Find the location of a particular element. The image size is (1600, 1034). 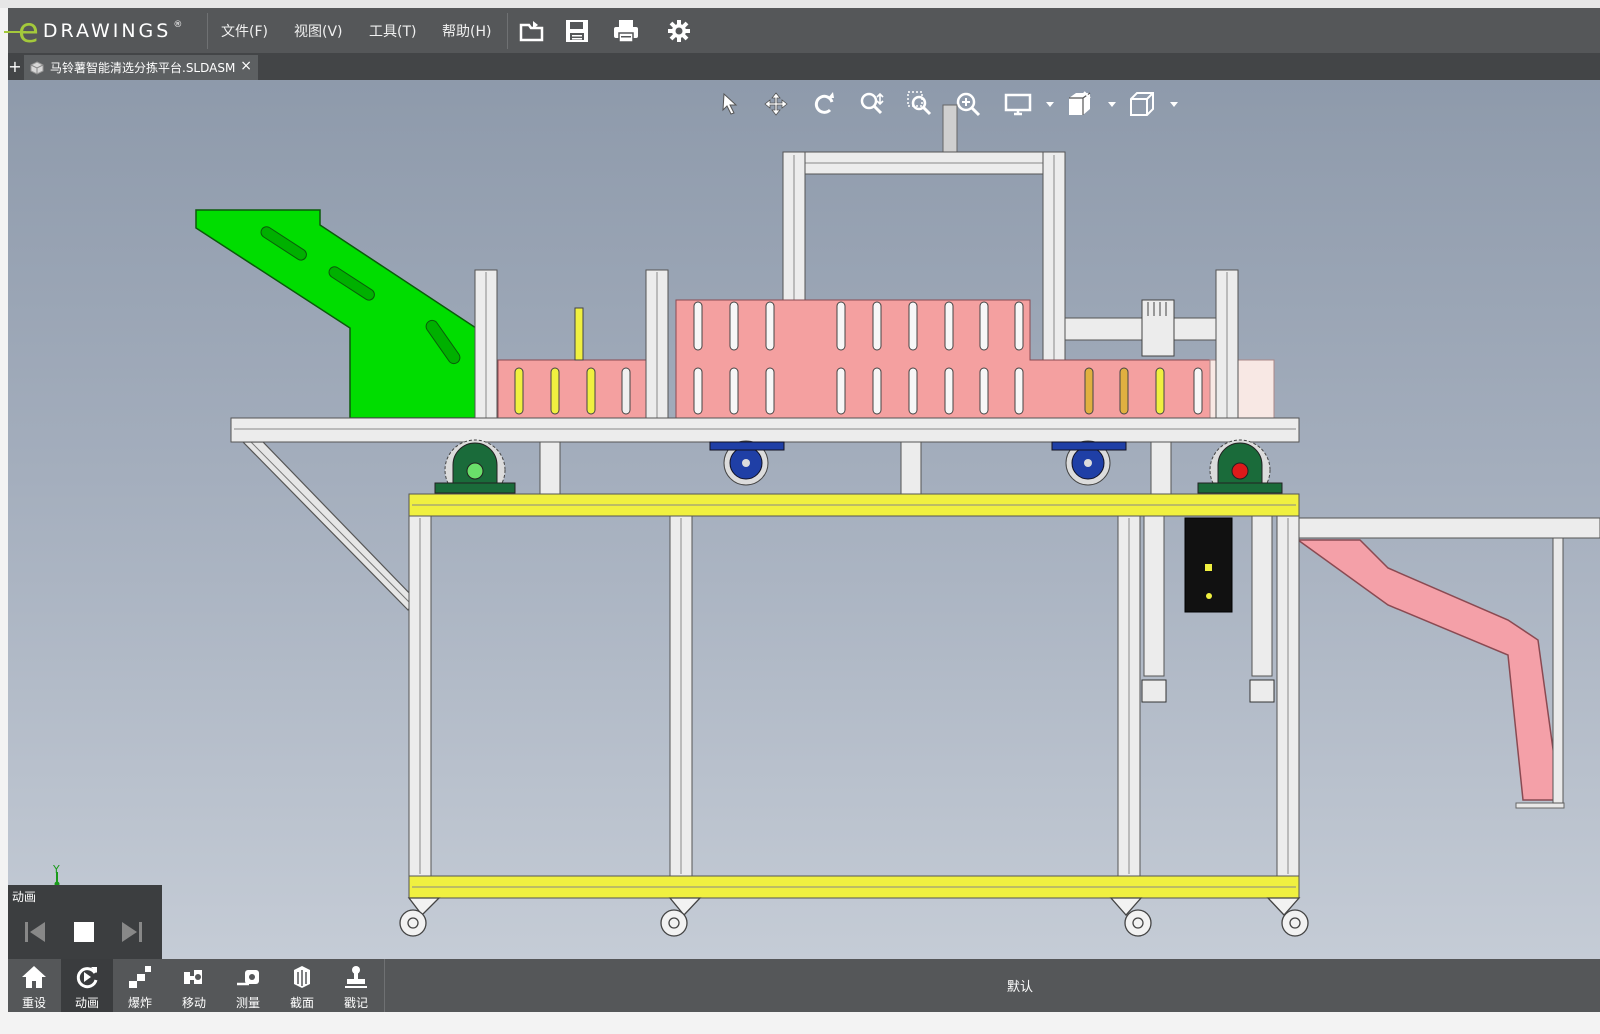

explode-icon is located at coordinates (140, 977).